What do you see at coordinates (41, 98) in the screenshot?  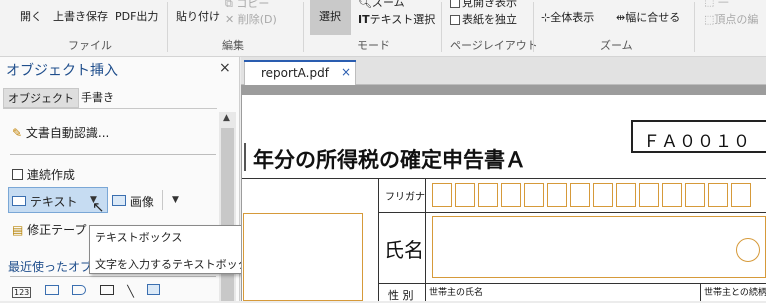 I see `tab-object: オブジェクト` at bounding box center [41, 98].